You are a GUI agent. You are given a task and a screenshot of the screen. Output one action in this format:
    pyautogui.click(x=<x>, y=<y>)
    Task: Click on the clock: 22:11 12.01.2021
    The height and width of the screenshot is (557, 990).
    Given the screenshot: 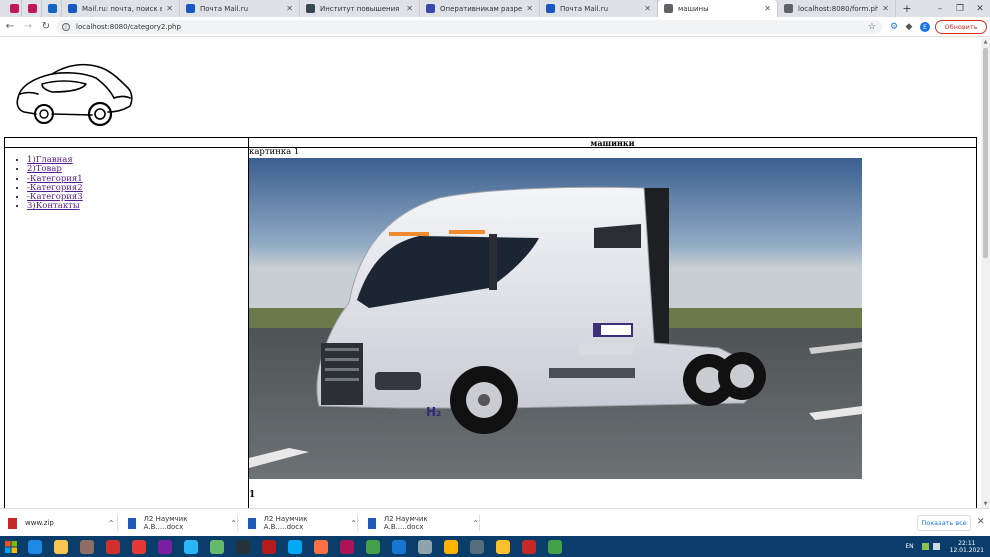 What is the action you would take?
    pyautogui.click(x=967, y=547)
    